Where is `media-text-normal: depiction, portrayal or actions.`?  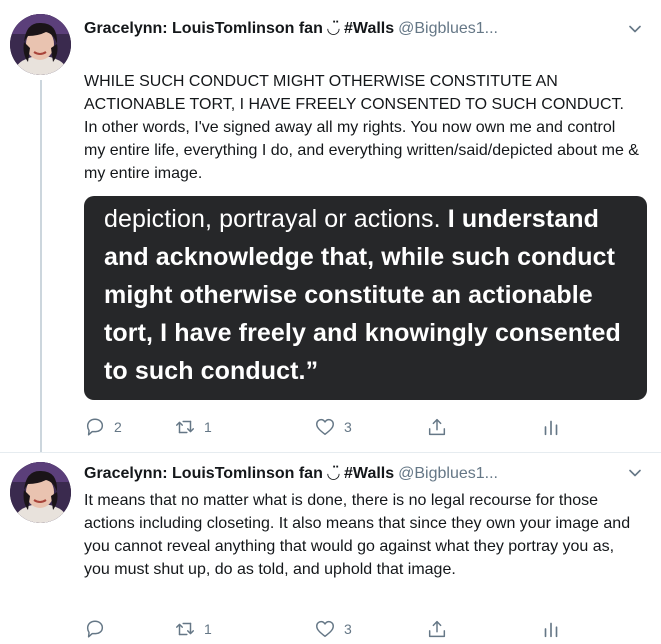 media-text-normal: depiction, portrayal or actions. is located at coordinates (276, 219).